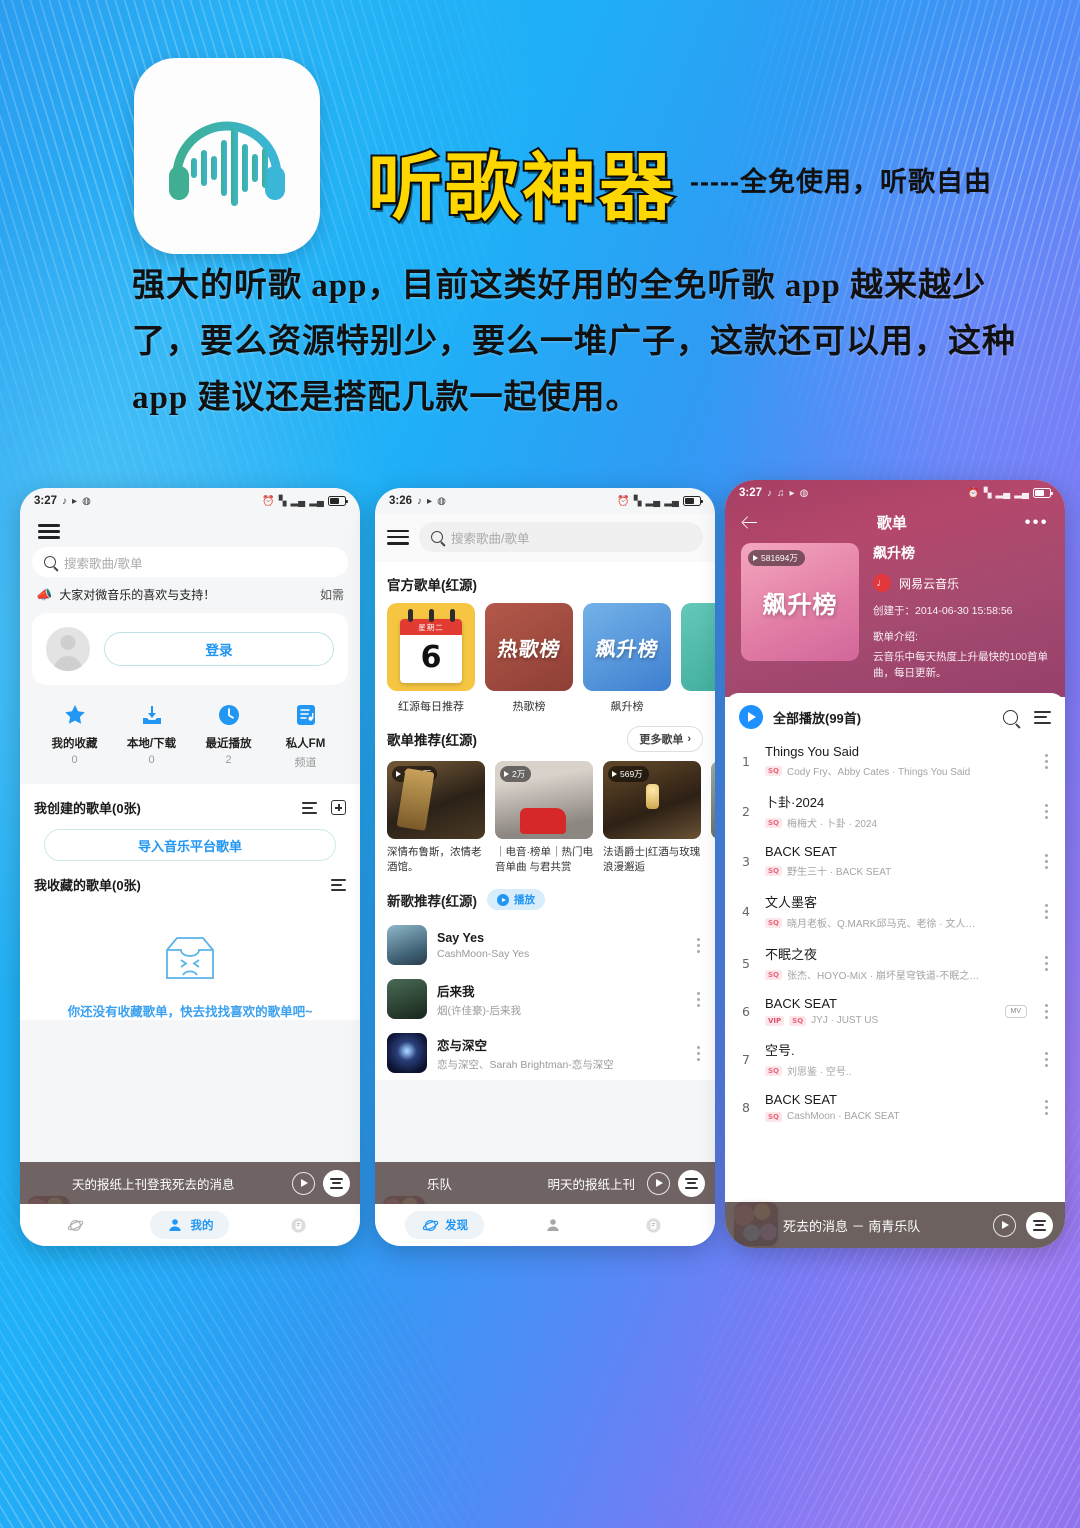 The image size is (1080, 1528). What do you see at coordinates (882, 583) in the screenshot?
I see `netease-cloud-music-icon: ♩` at bounding box center [882, 583].